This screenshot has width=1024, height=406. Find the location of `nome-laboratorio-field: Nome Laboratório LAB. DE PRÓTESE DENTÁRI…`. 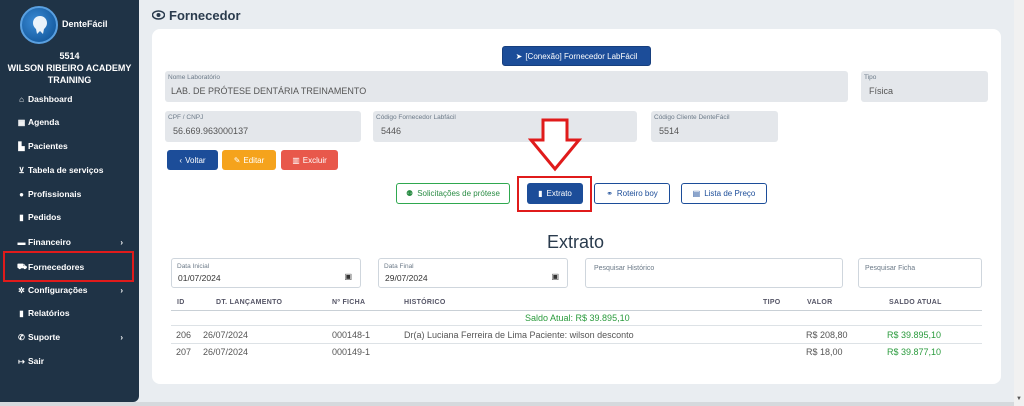

nome-laboratorio-field: Nome Laboratório LAB. DE PRÓTESE DENTÁRI… is located at coordinates (506, 86).